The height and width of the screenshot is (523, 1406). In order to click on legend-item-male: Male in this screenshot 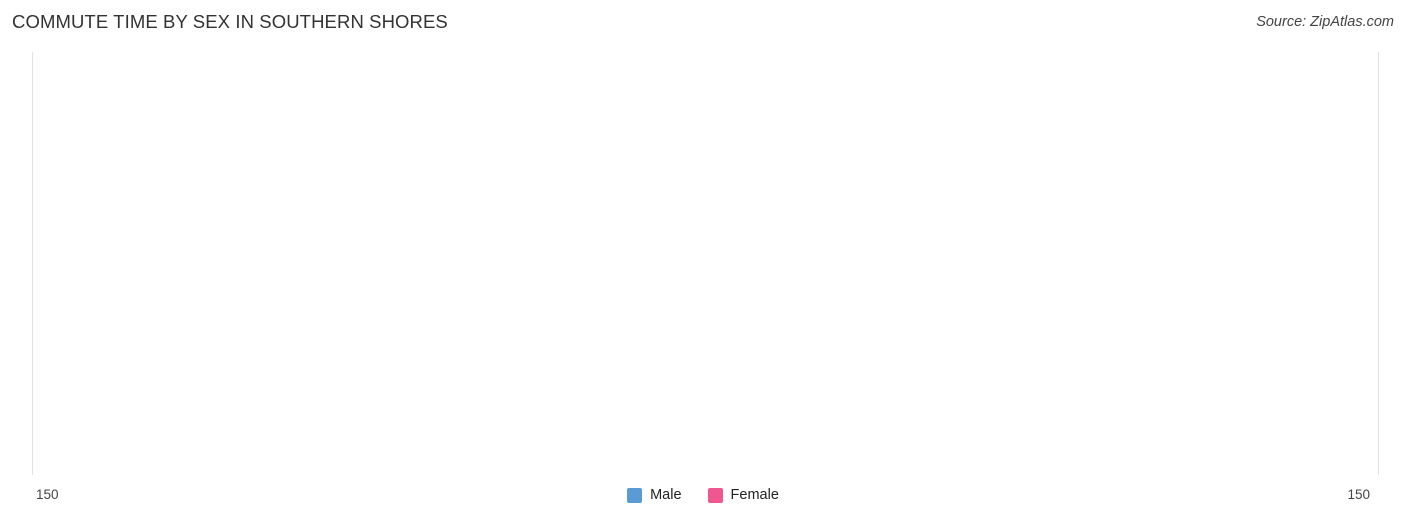, I will do `click(654, 495)`.